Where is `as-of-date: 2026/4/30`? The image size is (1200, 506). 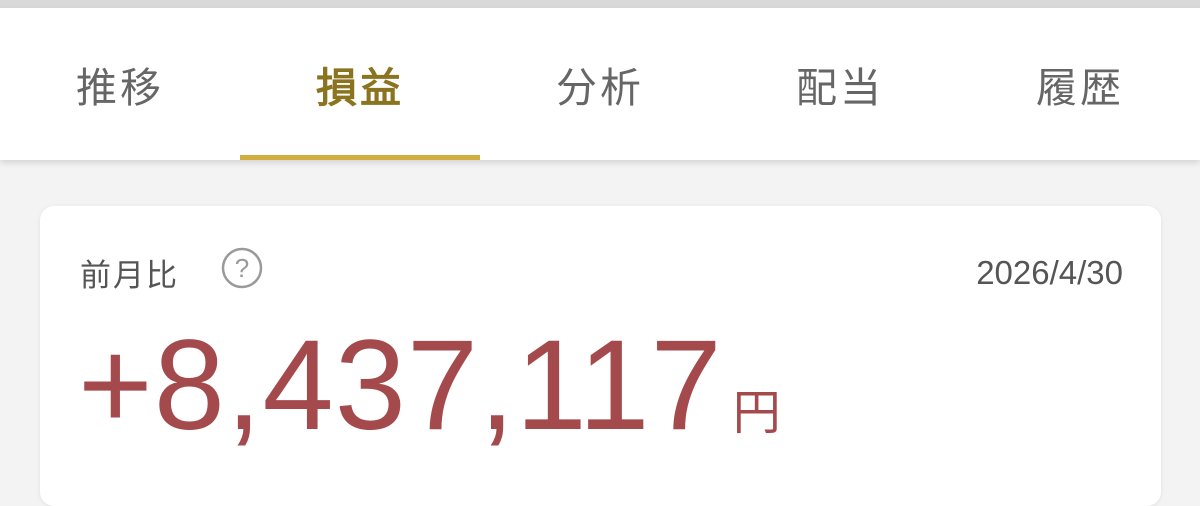
as-of-date: 2026/4/30 is located at coordinates (1049, 272).